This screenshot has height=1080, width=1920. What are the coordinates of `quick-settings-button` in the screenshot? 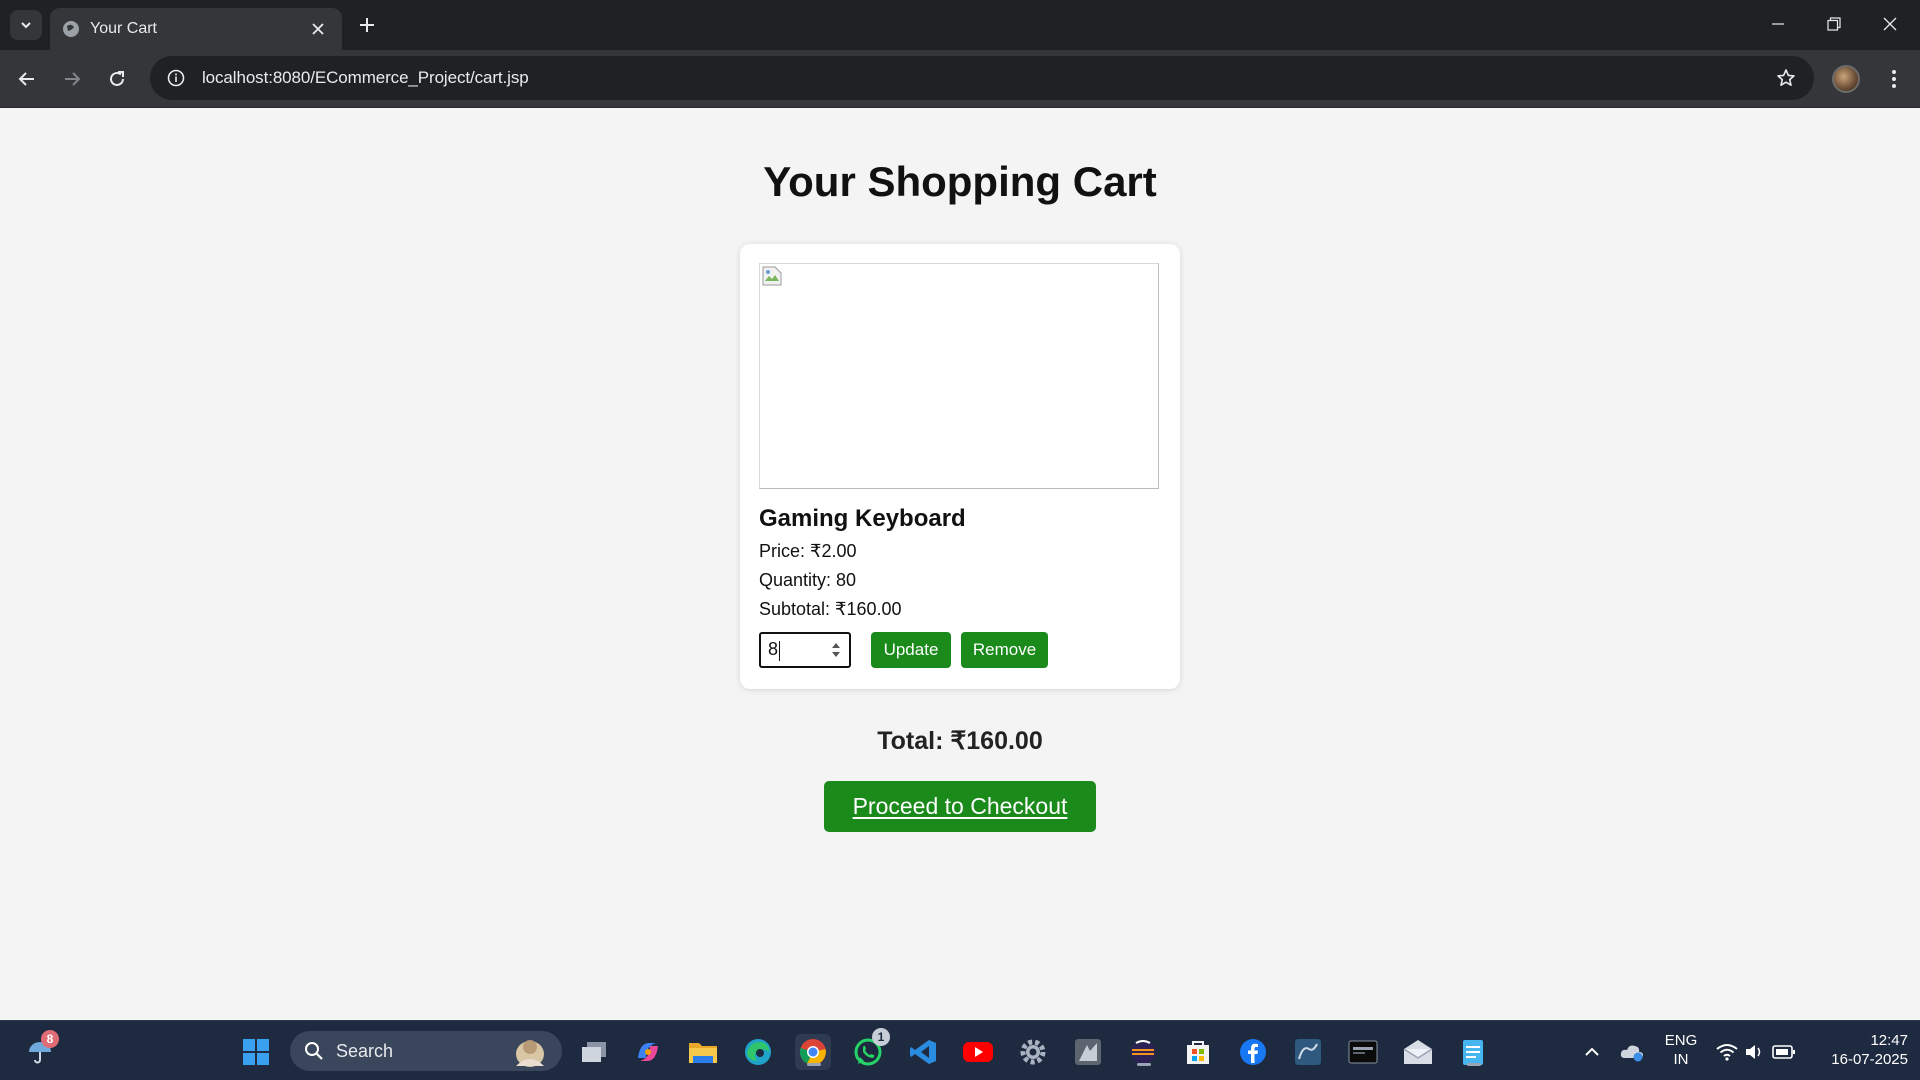 It's located at (1756, 1052).